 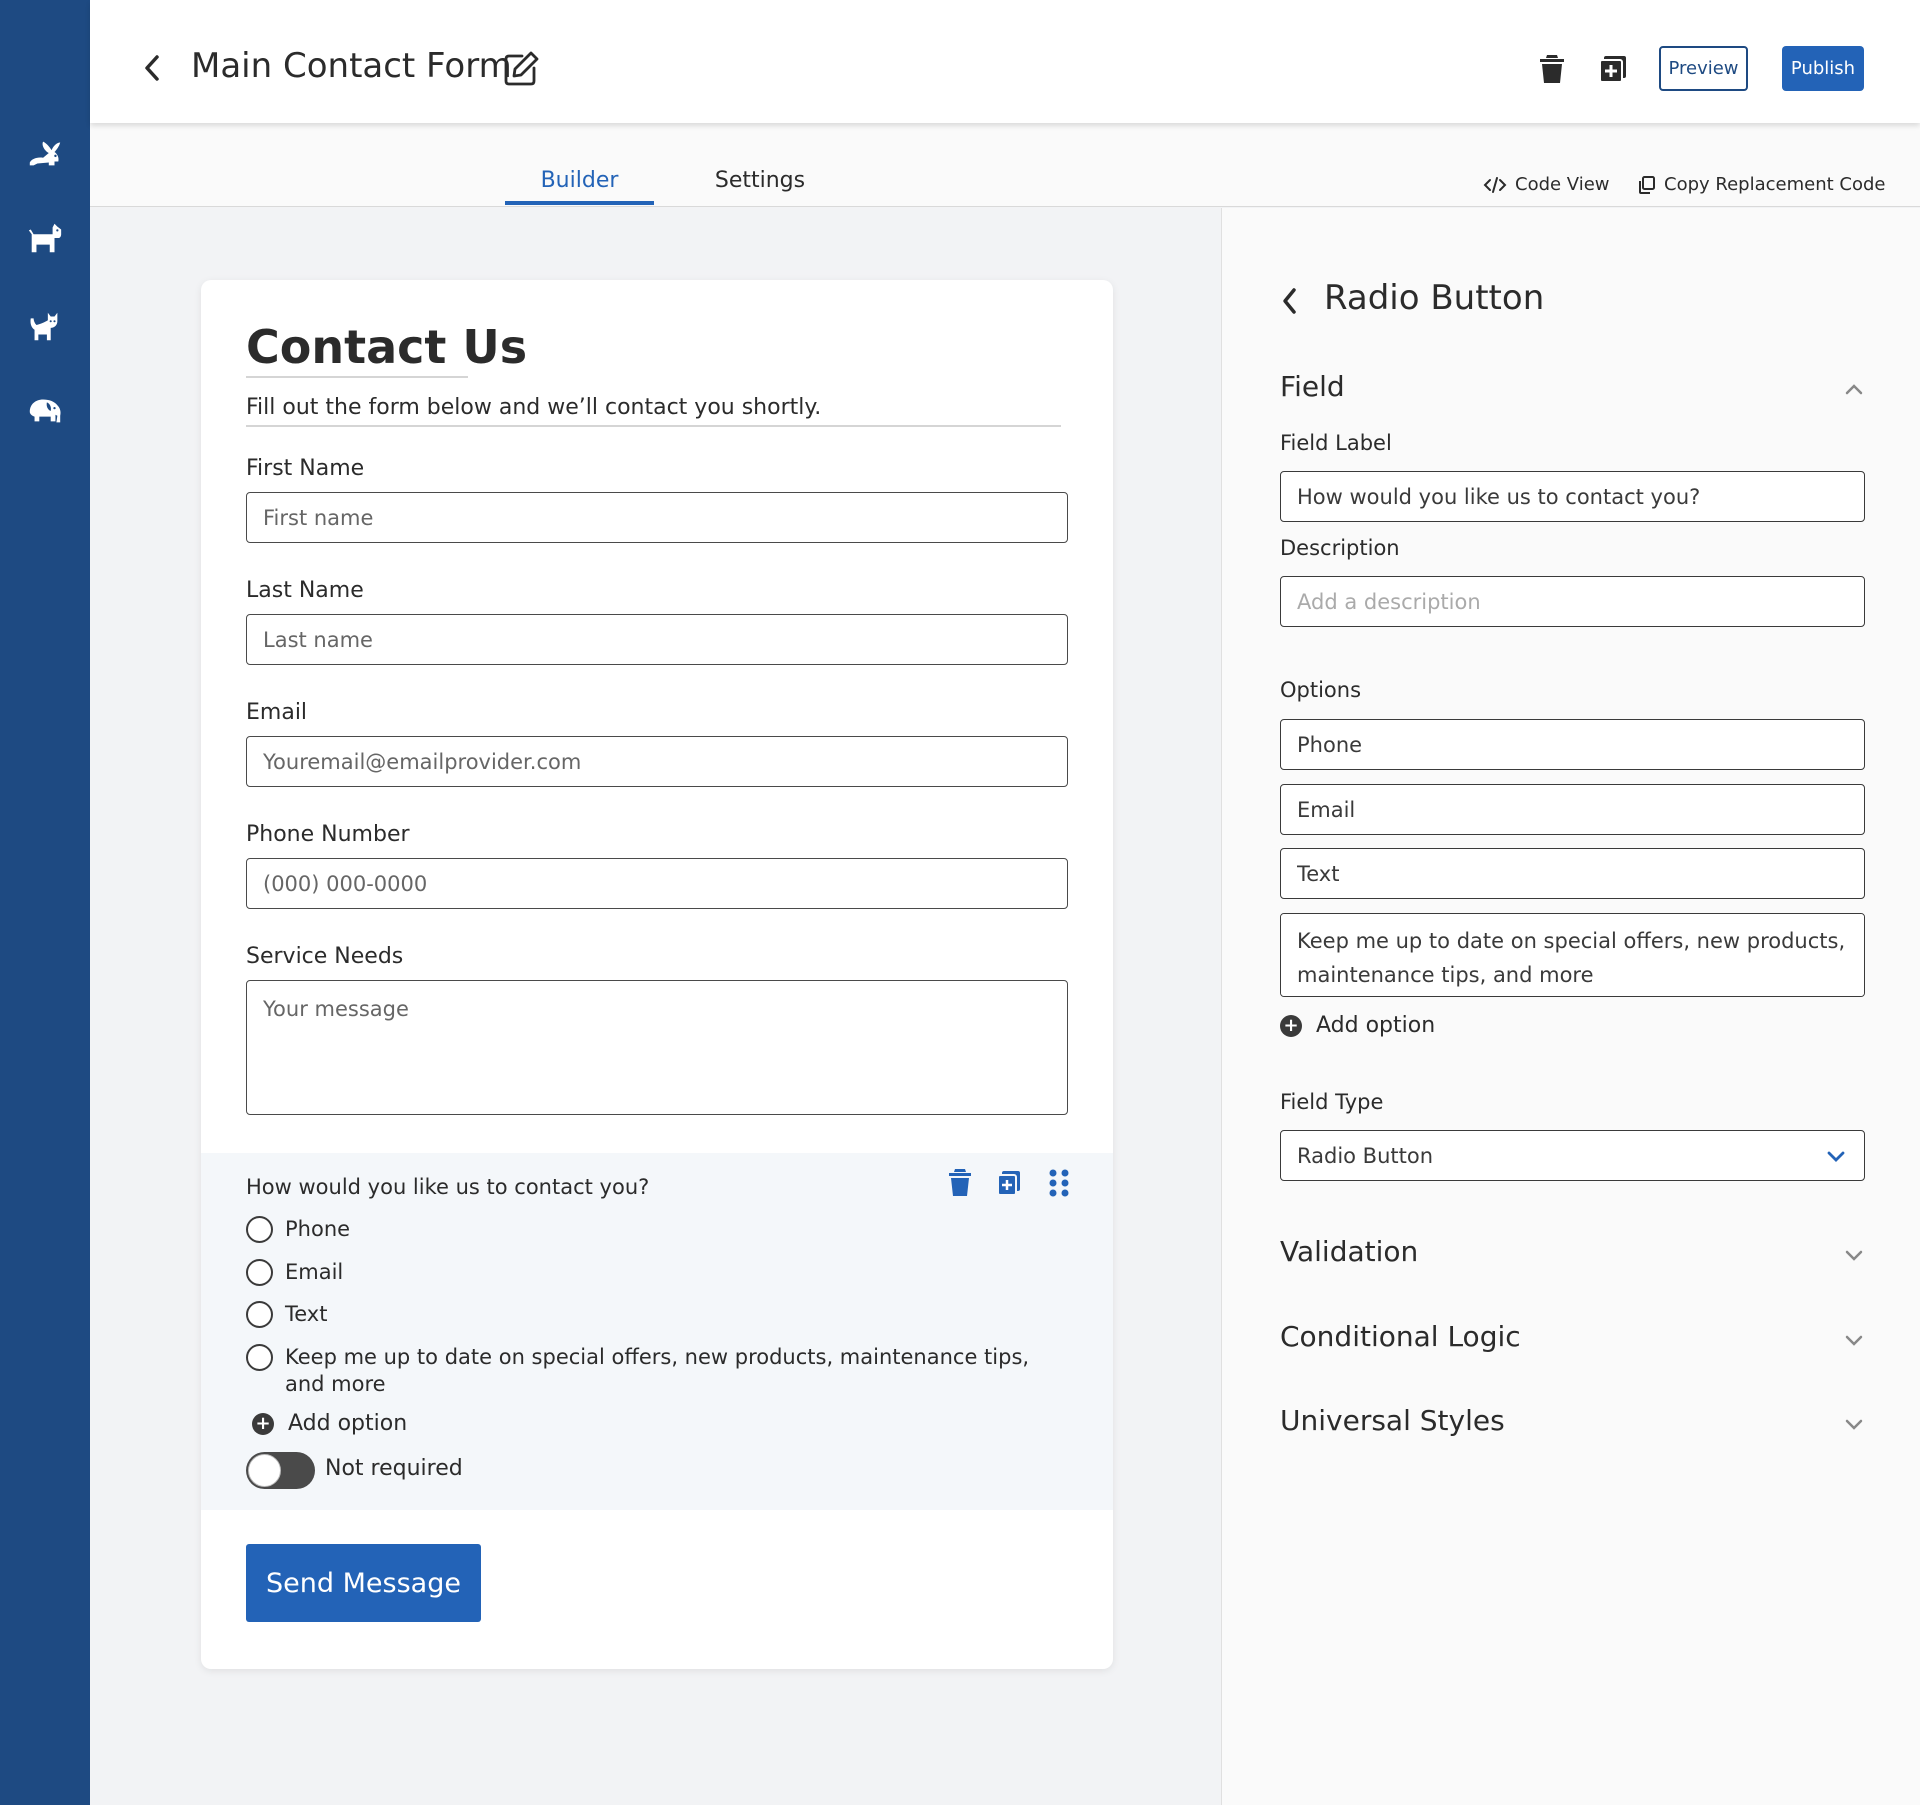 What do you see at coordinates (579, 203) in the screenshot?
I see `active-tab-indicator` at bounding box center [579, 203].